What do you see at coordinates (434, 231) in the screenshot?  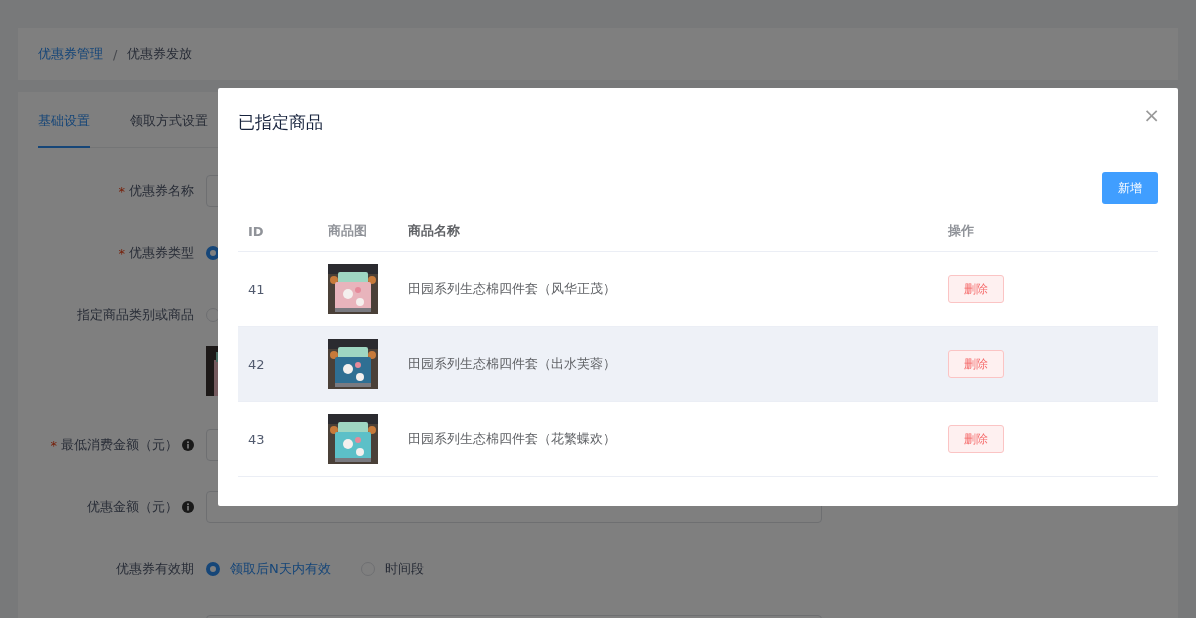 I see `column-header: 商品名称` at bounding box center [434, 231].